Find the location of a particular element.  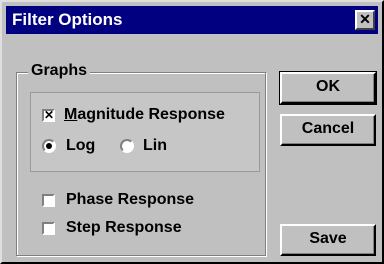

magnitude-response-checkbox: ✕ is located at coordinates (48, 115).